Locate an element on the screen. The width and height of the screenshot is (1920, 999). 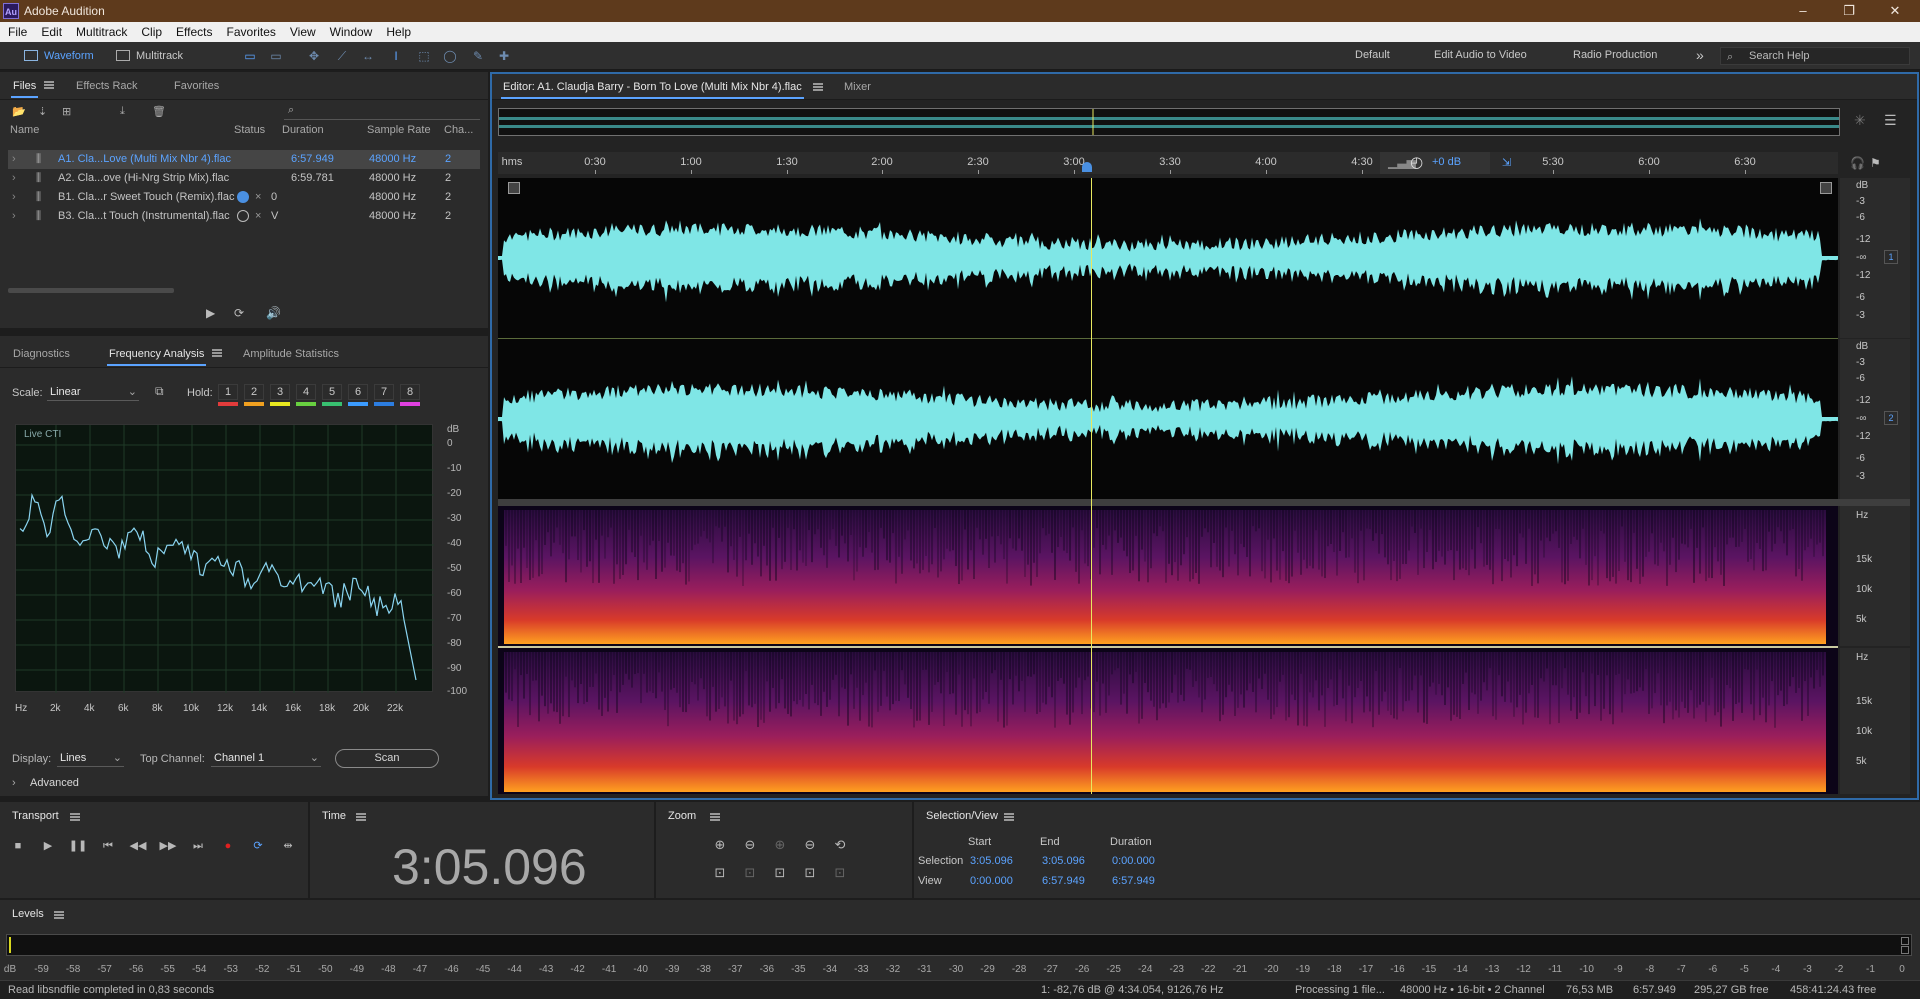
tab-mixer: Mixer is located at coordinates (857, 87).